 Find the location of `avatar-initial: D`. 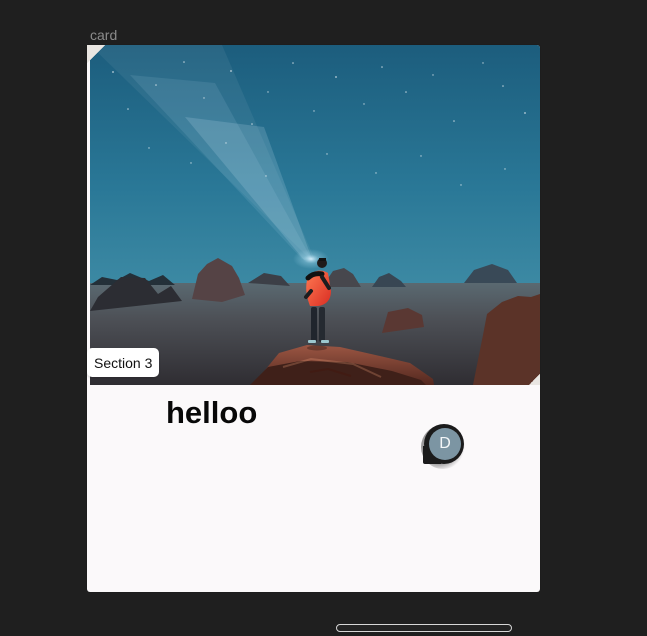

avatar-initial: D is located at coordinates (445, 443).